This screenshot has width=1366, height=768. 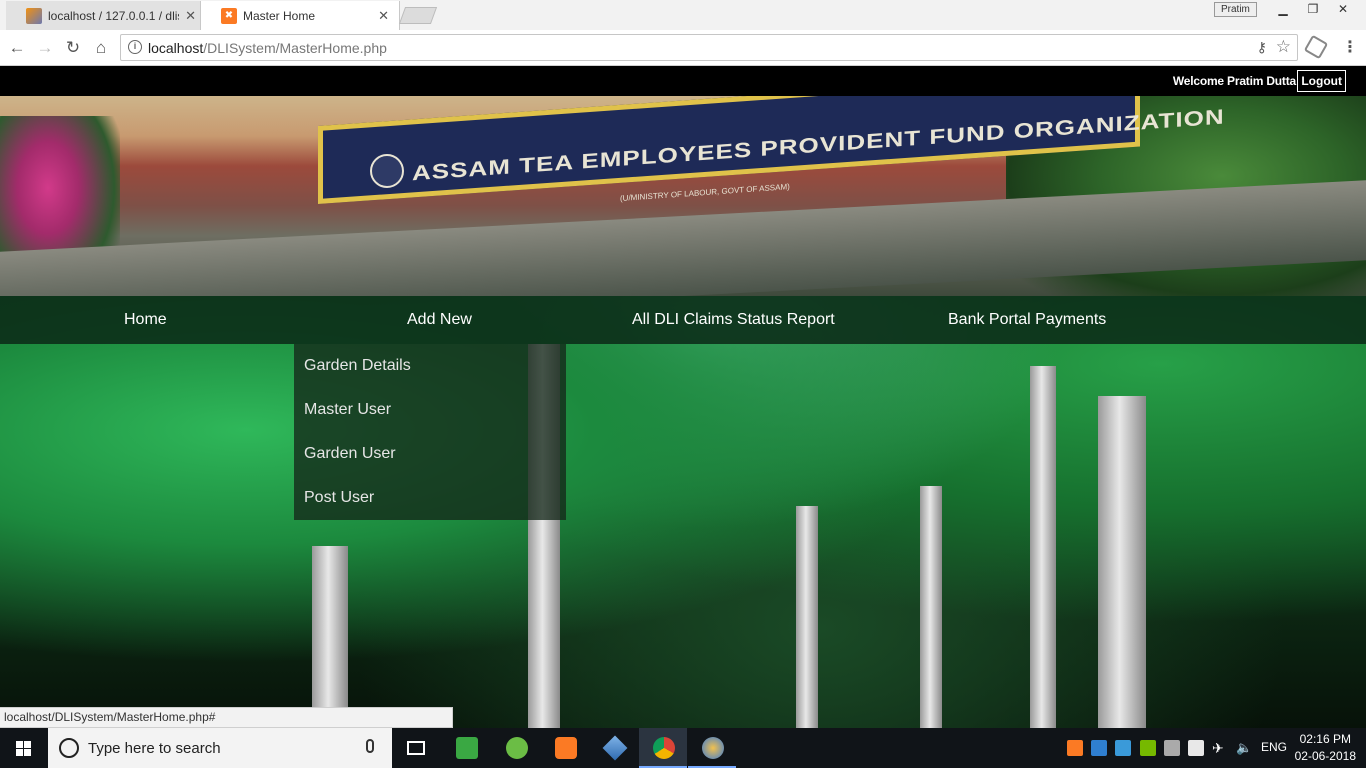 What do you see at coordinates (1196, 748) in the screenshot?
I see `security-tray-icon` at bounding box center [1196, 748].